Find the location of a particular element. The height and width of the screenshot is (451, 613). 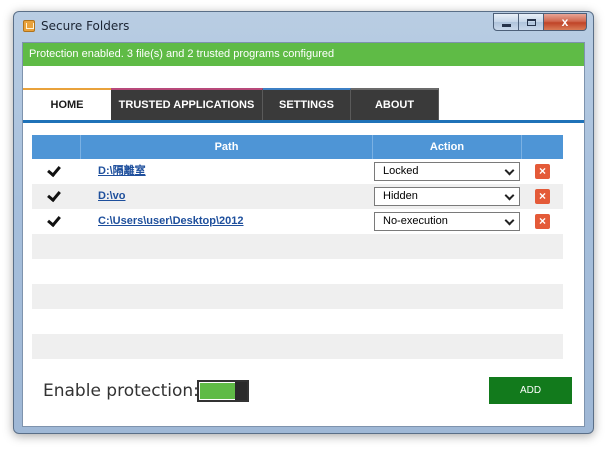

minimize-button is located at coordinates (506, 22).